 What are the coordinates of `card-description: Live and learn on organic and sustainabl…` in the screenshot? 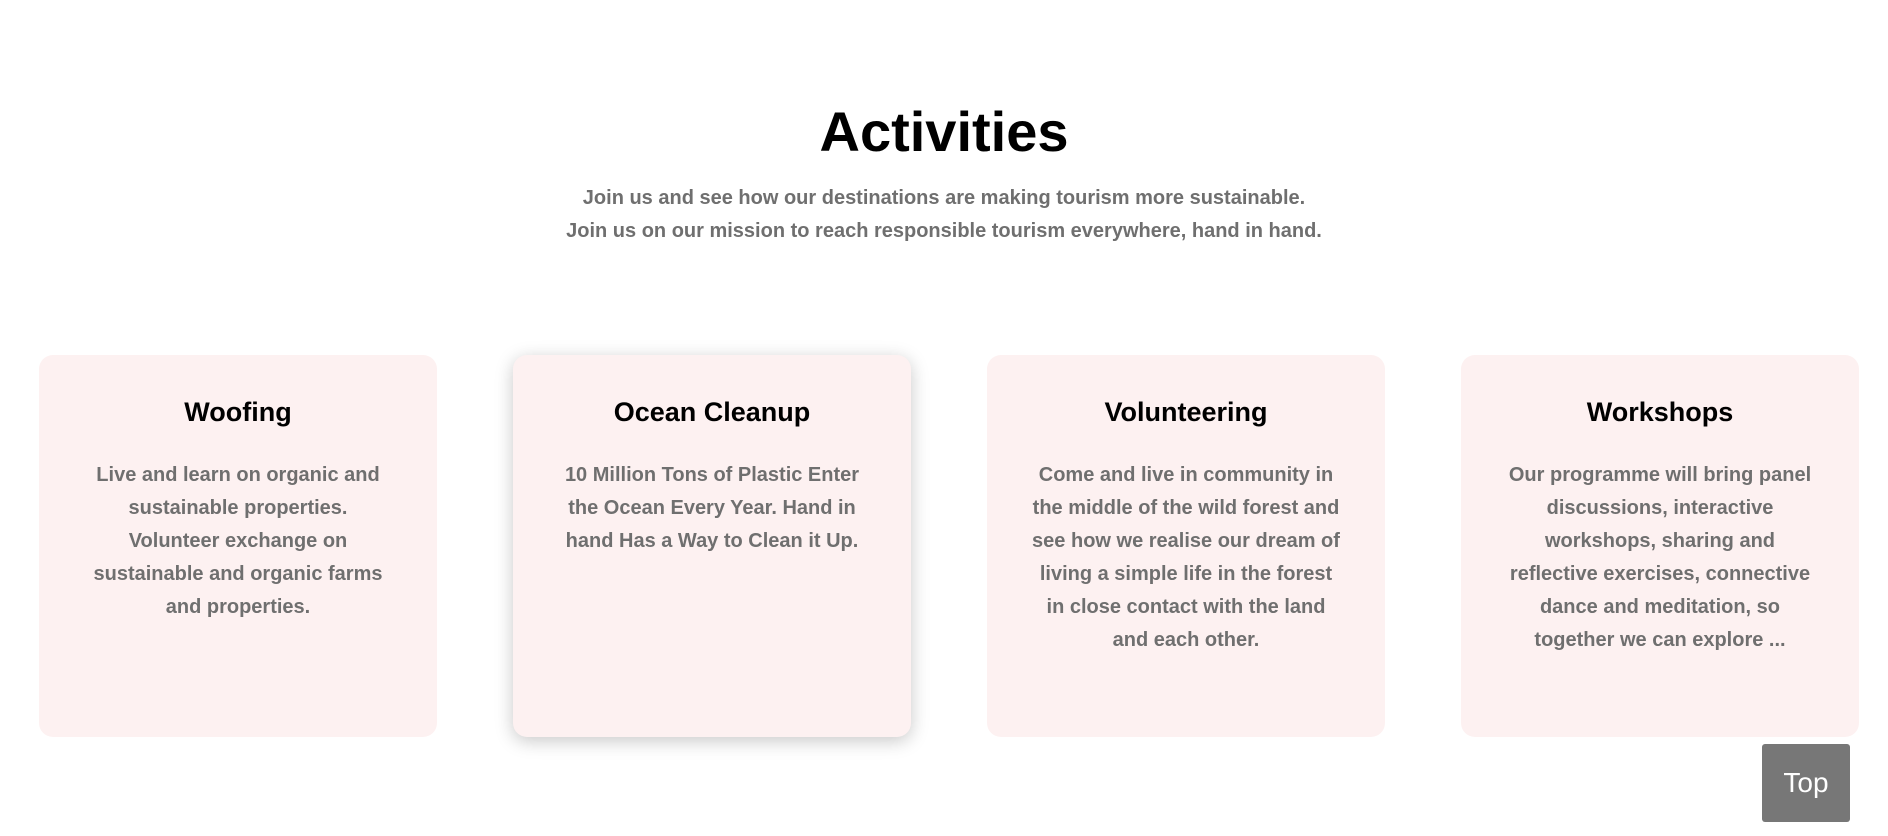 It's located at (238, 541).